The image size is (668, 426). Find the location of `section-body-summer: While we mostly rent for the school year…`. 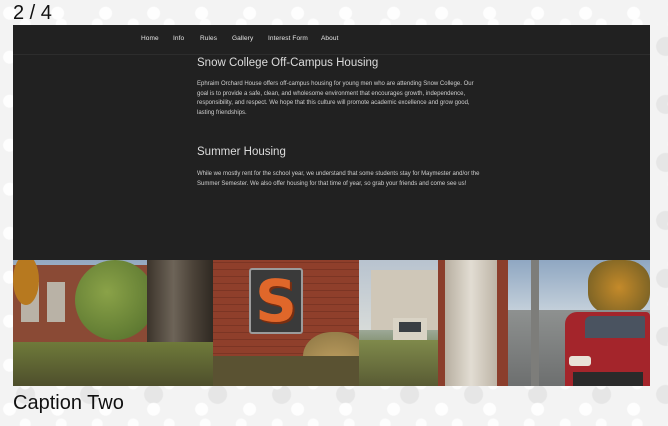

section-body-summer: While we mostly rent for the school year… is located at coordinates (338, 179).